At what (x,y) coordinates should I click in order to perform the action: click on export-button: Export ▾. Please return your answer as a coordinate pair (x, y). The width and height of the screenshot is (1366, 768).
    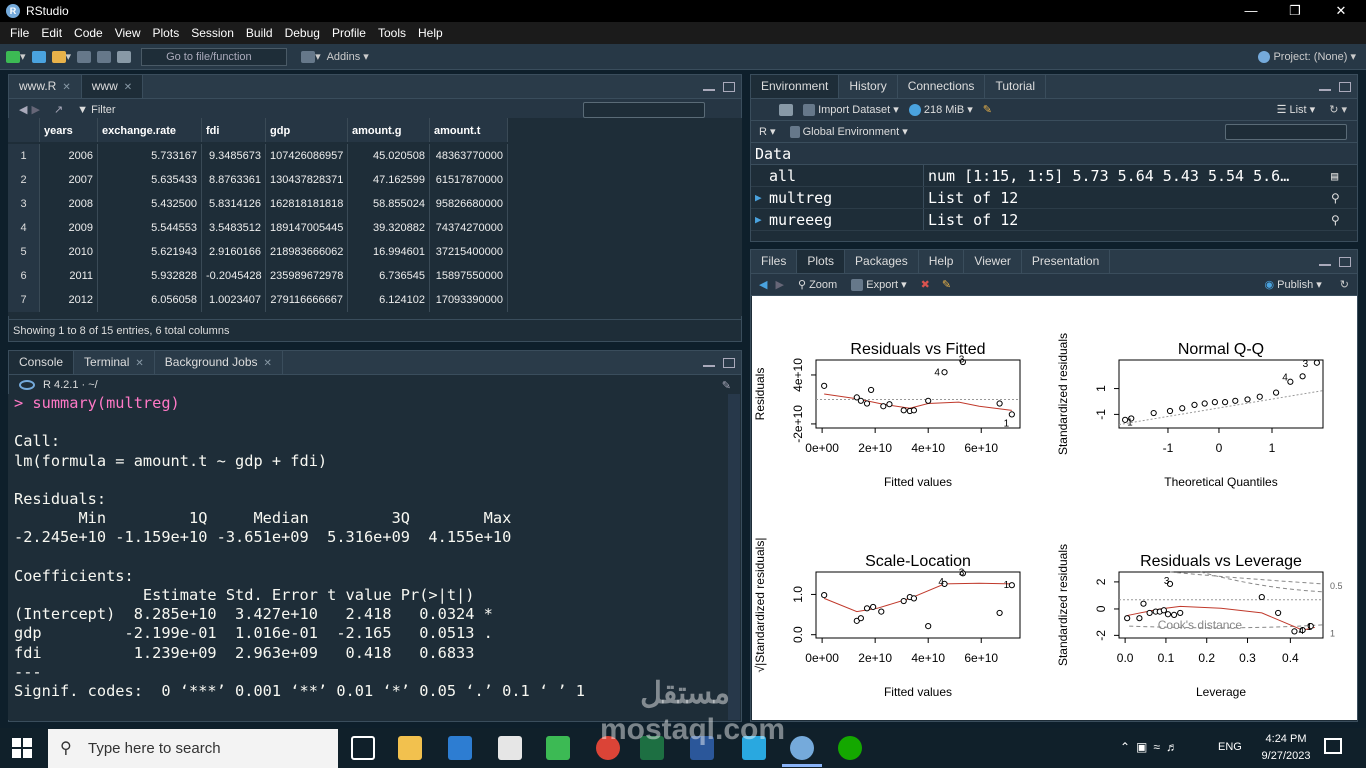
    Looking at the image, I should click on (879, 285).